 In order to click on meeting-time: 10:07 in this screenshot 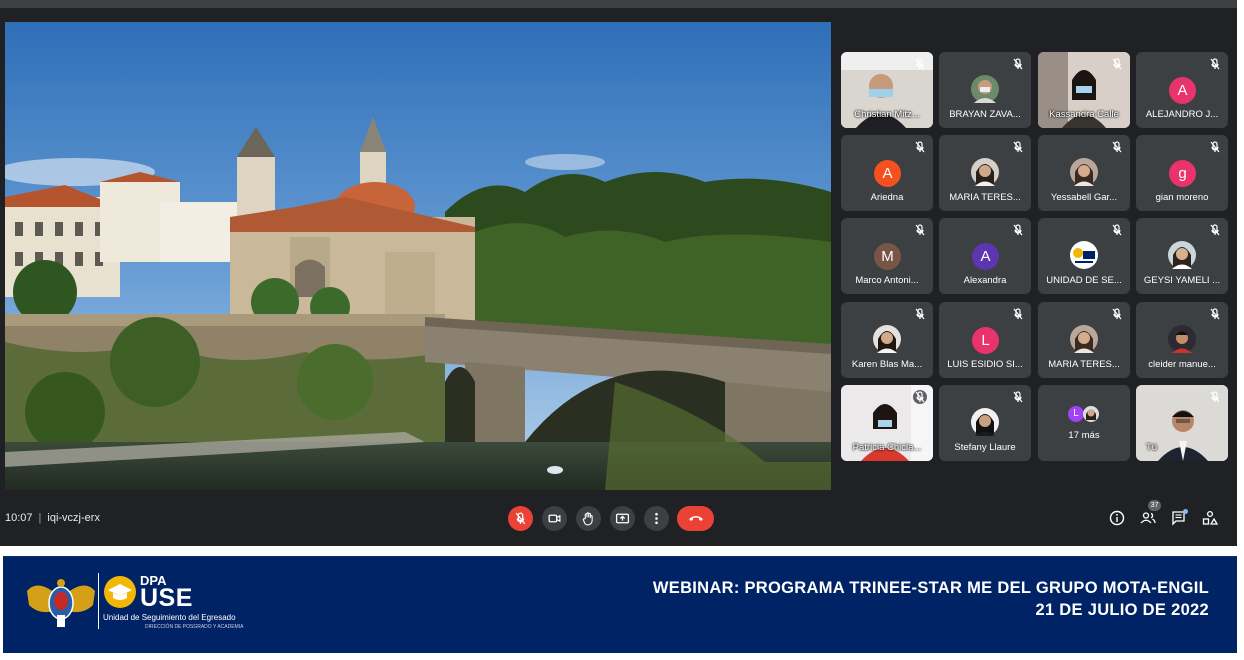, I will do `click(19, 518)`.